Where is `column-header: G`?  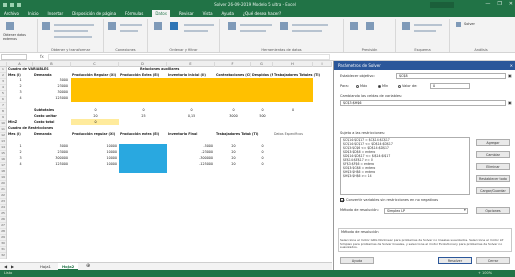 column-header: G is located at coordinates (262, 64).